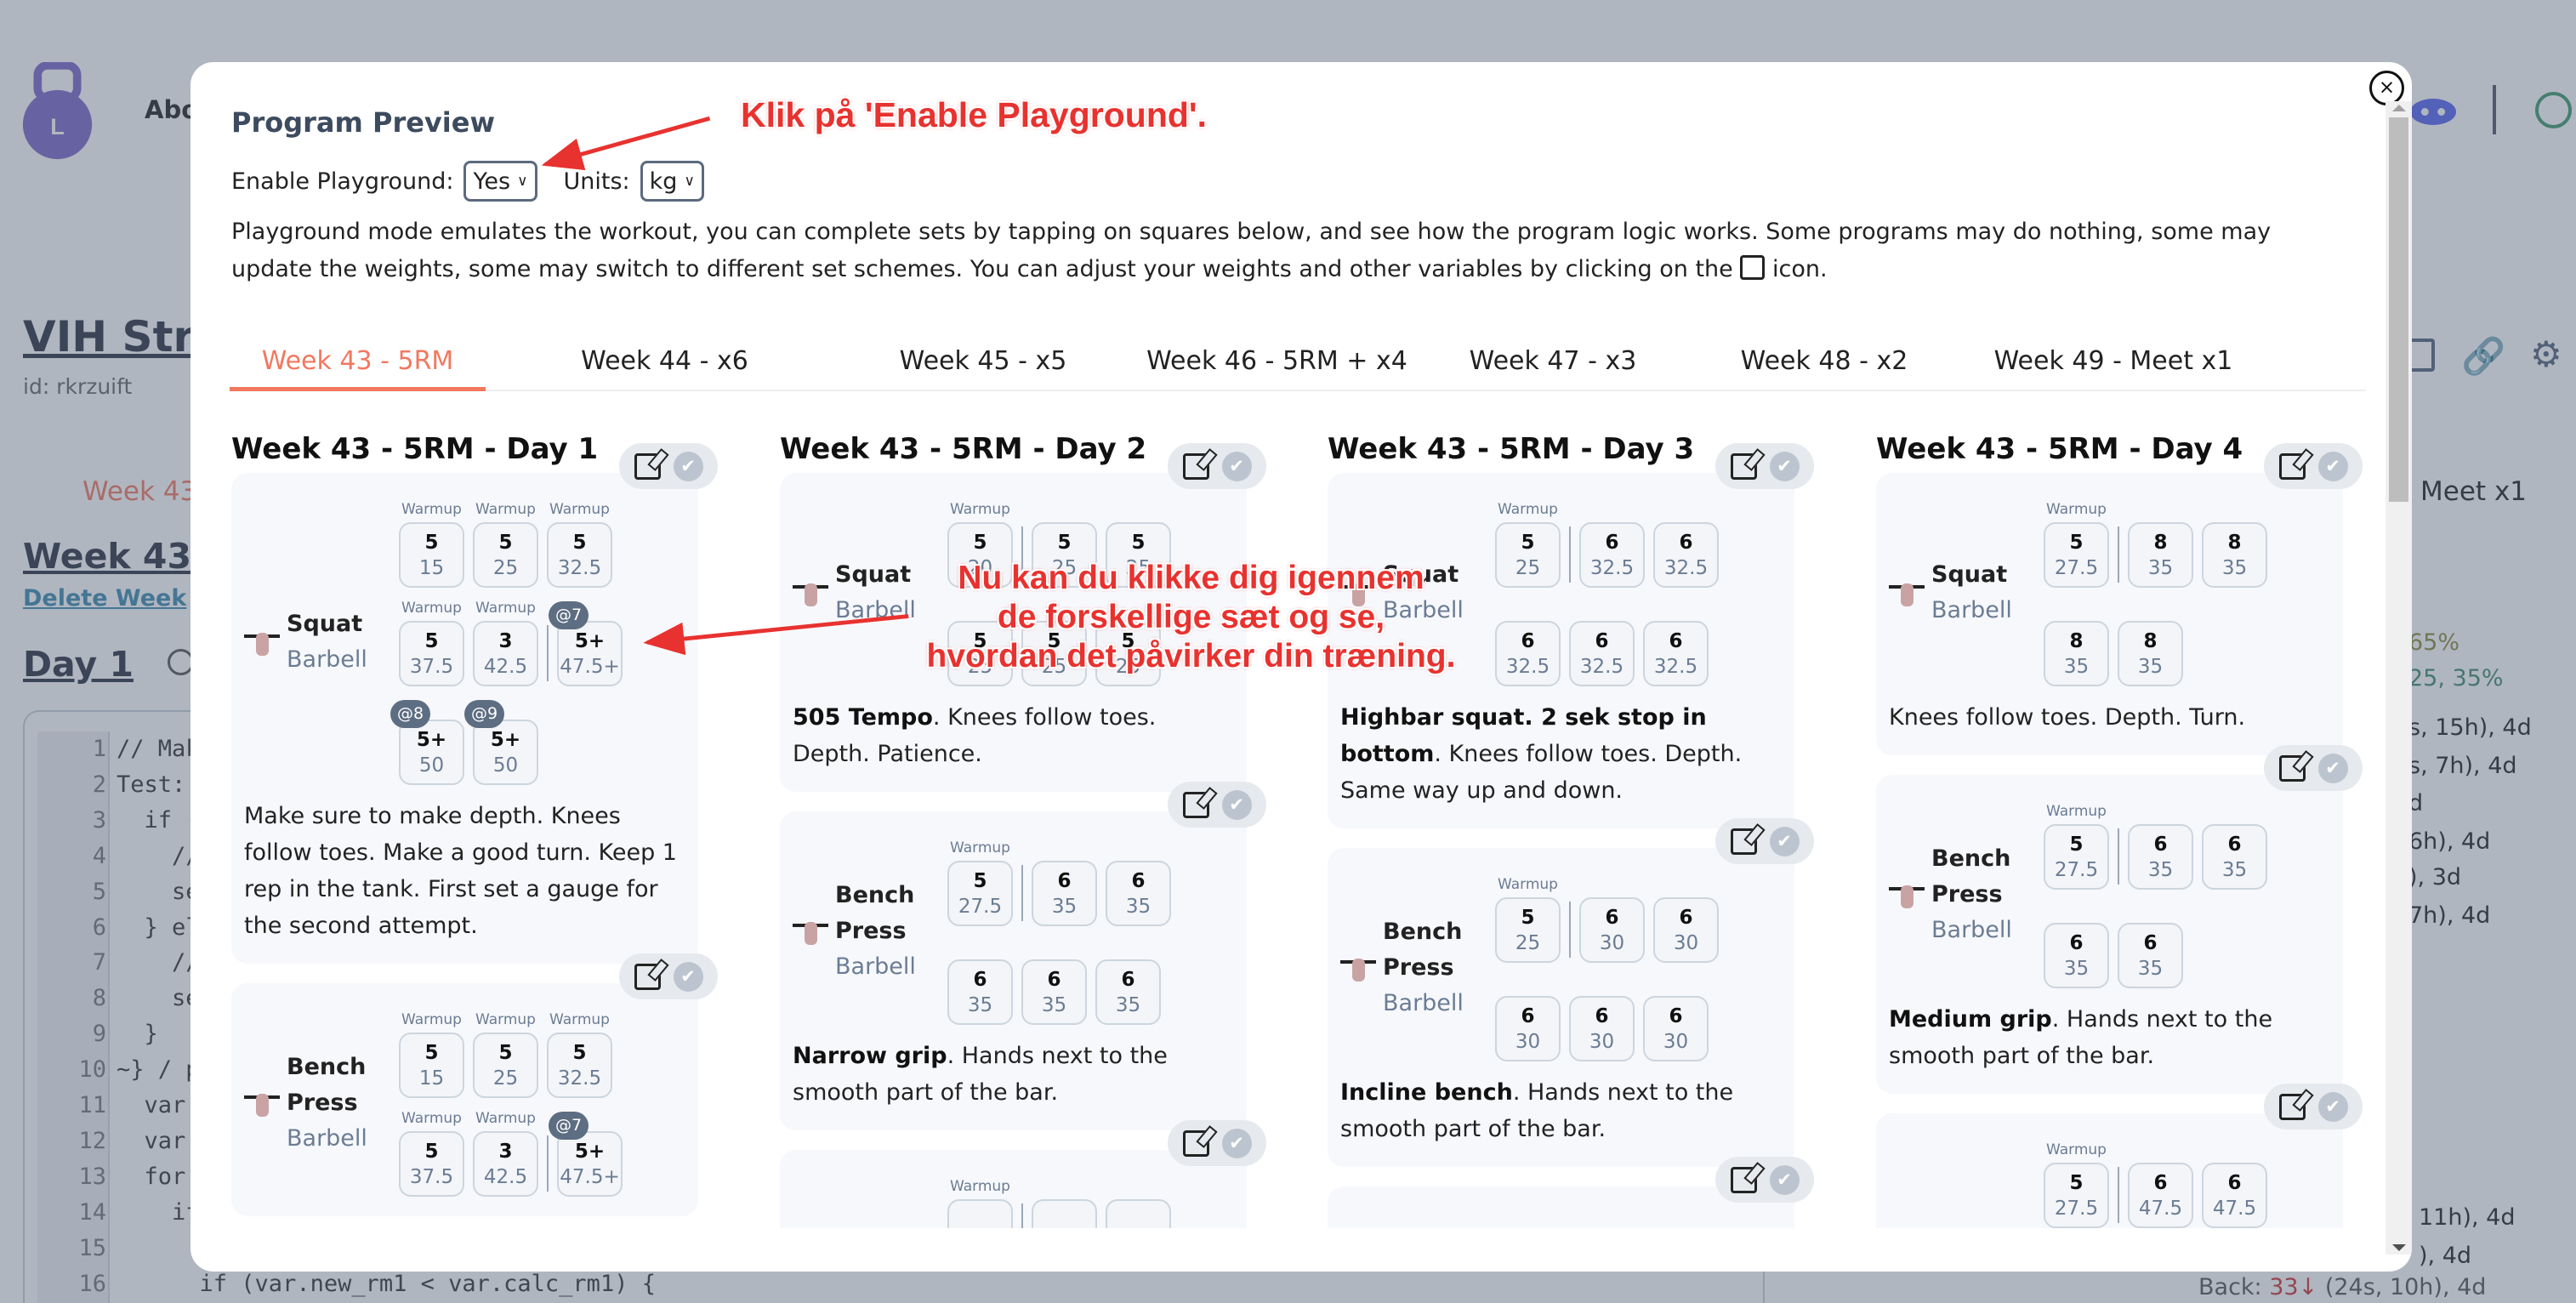 The image size is (2576, 1303). I want to click on annotation-line: hvordan det påvirker din træning., so click(1191, 656).